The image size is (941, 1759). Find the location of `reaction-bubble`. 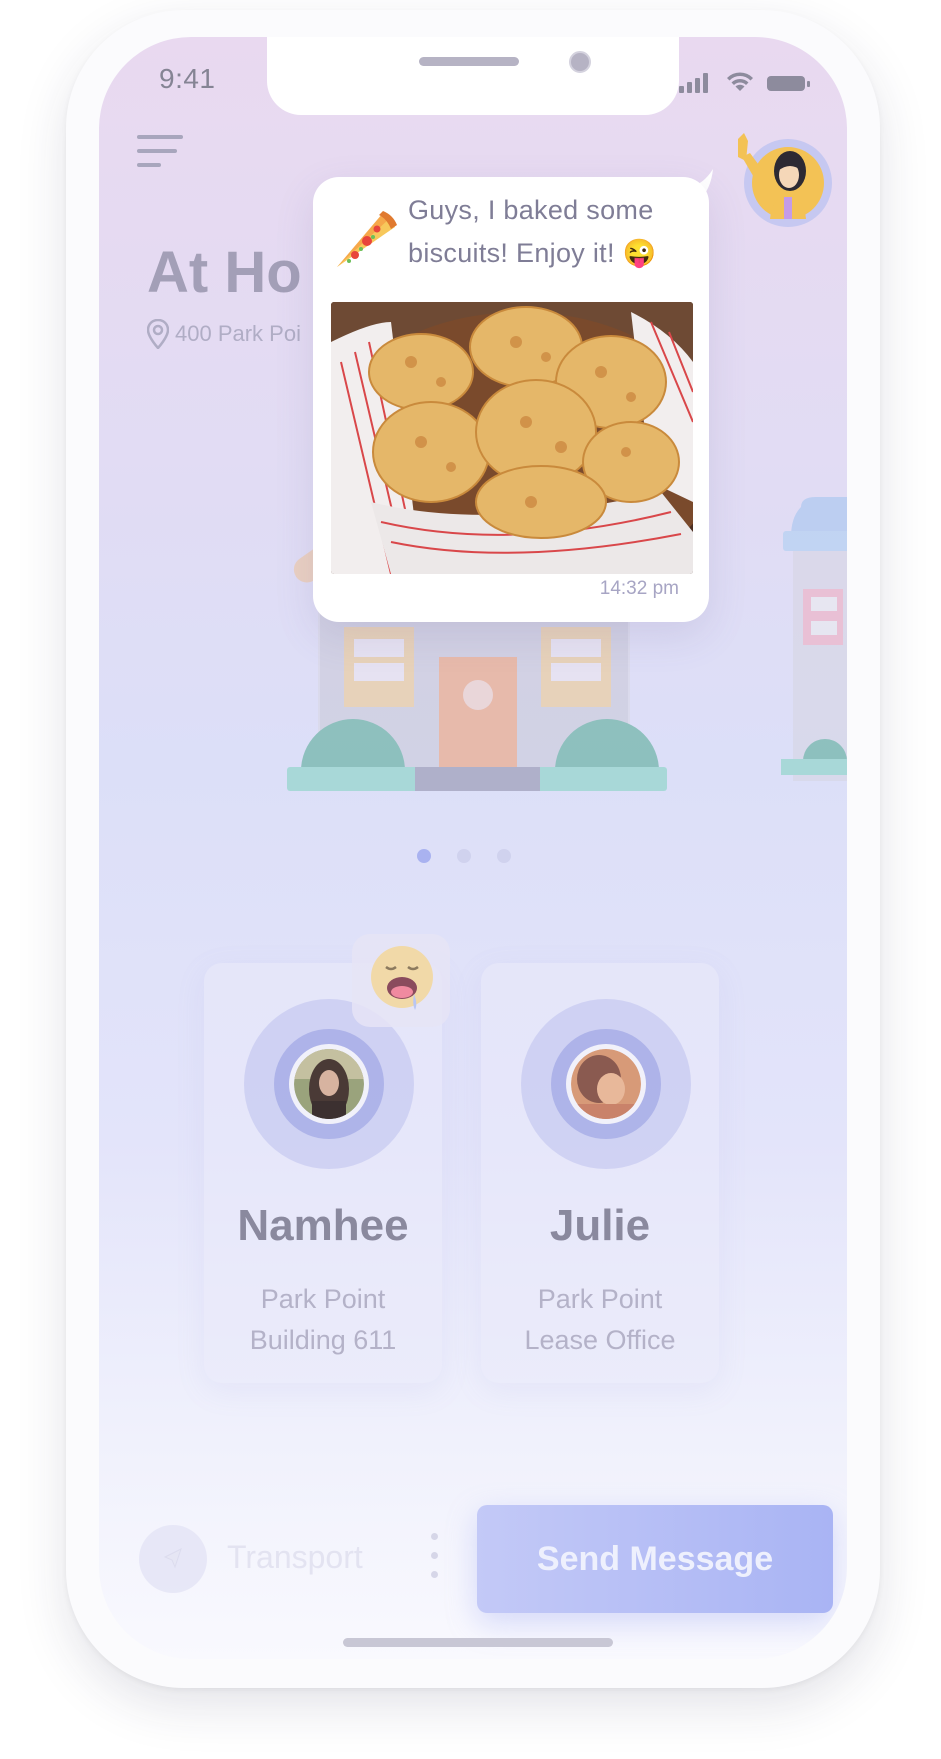

reaction-bubble is located at coordinates (401, 980).